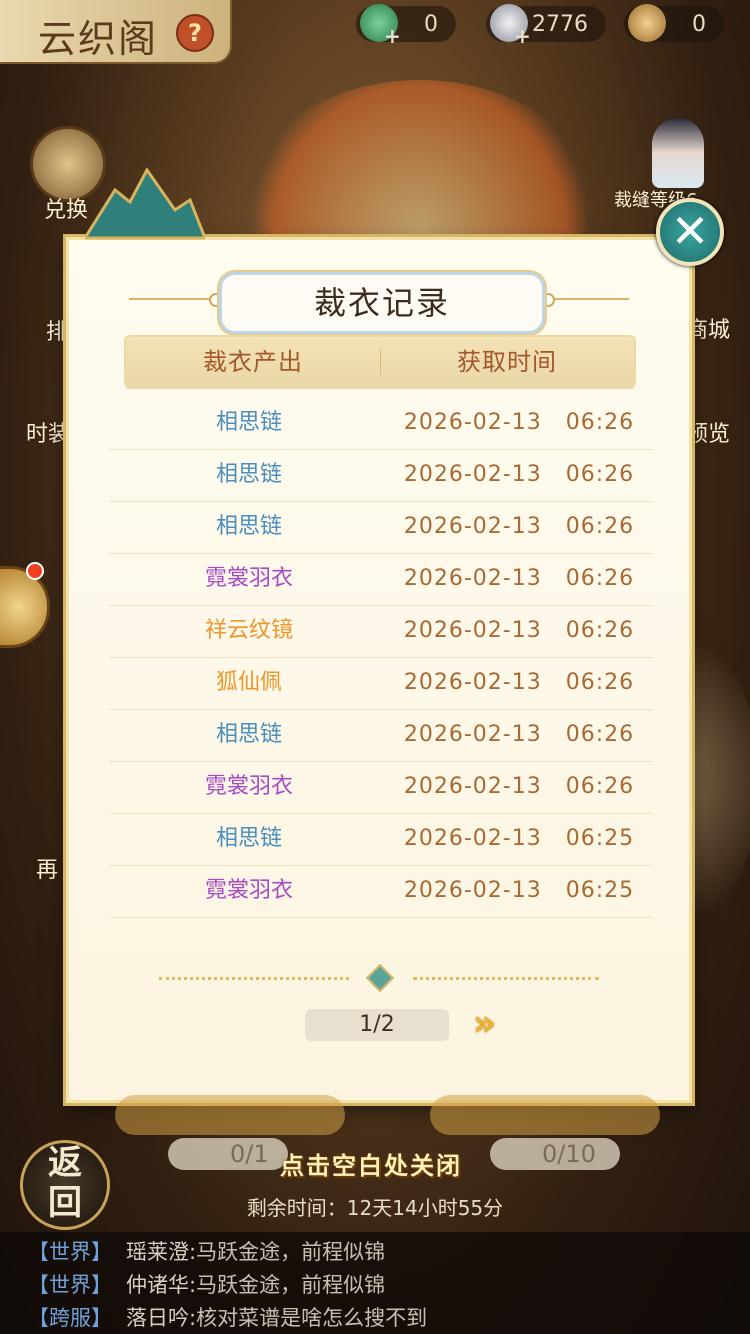 This screenshot has width=750, height=1334. Describe the element at coordinates (248, 682) in the screenshot. I see `record-item: 狐仙佩` at that location.